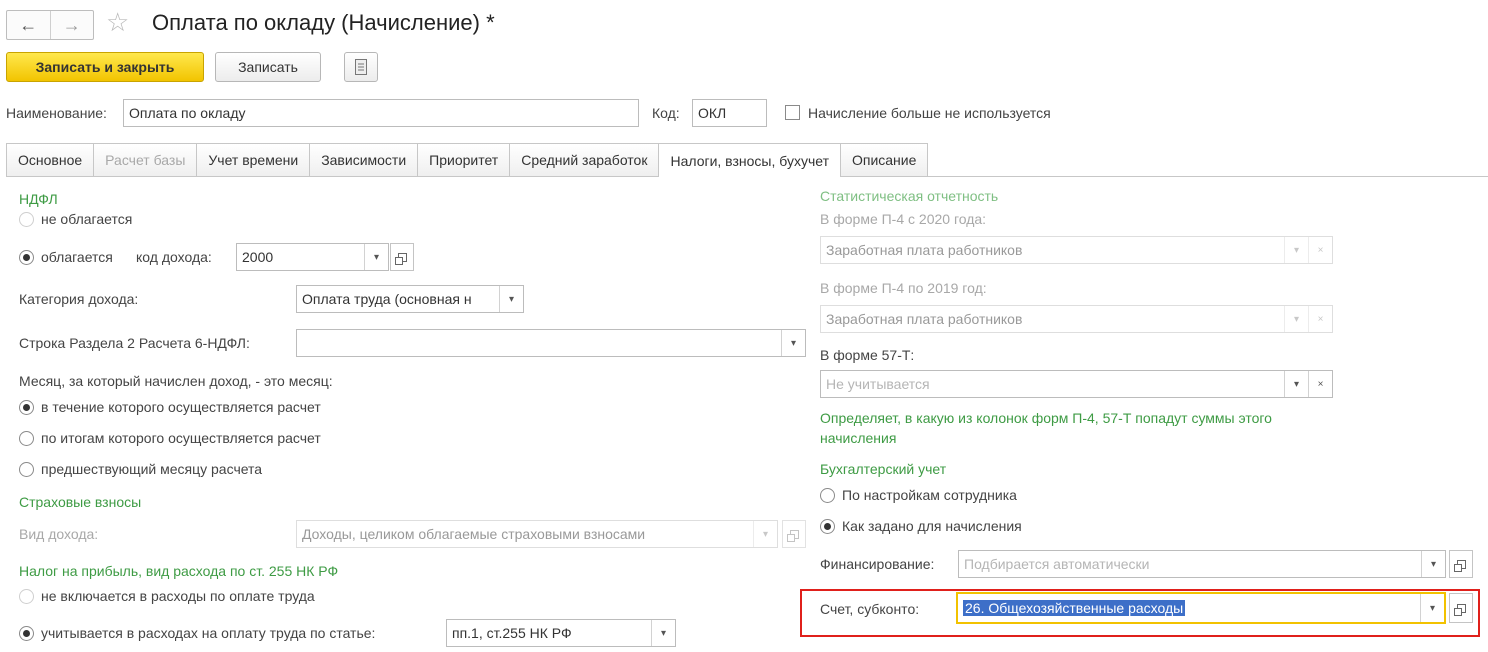 This screenshot has width=1488, height=652. Describe the element at coordinates (87, 219) in the screenshot. I see `radio-not-taxed-label: не облагается` at that location.